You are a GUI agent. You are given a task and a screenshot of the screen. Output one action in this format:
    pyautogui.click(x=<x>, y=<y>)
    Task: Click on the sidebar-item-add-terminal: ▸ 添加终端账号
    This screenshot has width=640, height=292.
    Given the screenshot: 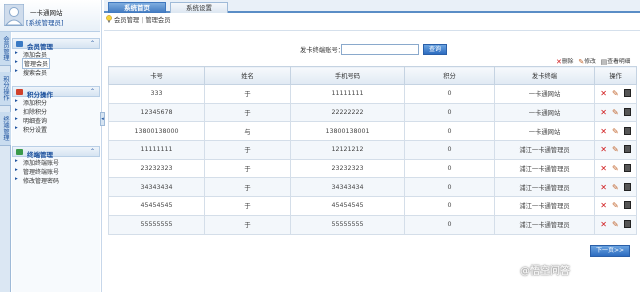 What is the action you would take?
    pyautogui.click(x=56, y=162)
    